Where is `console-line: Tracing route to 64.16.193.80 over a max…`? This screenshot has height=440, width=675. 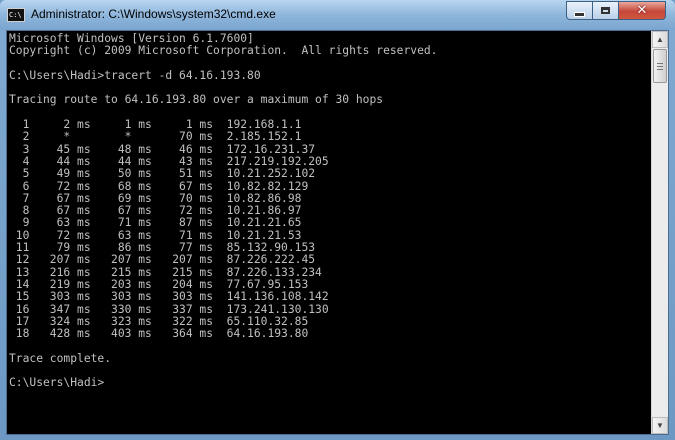 console-line: Tracing route to 64.16.193.80 over a max… is located at coordinates (196, 100).